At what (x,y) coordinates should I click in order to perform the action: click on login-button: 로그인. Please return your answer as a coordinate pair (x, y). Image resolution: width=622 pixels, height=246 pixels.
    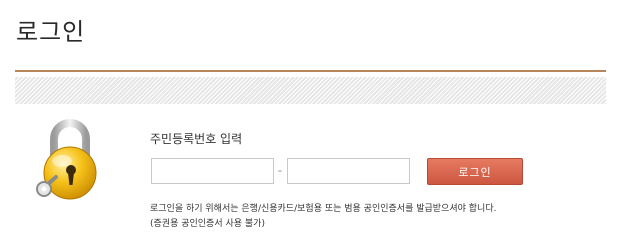
    Looking at the image, I should click on (475, 171).